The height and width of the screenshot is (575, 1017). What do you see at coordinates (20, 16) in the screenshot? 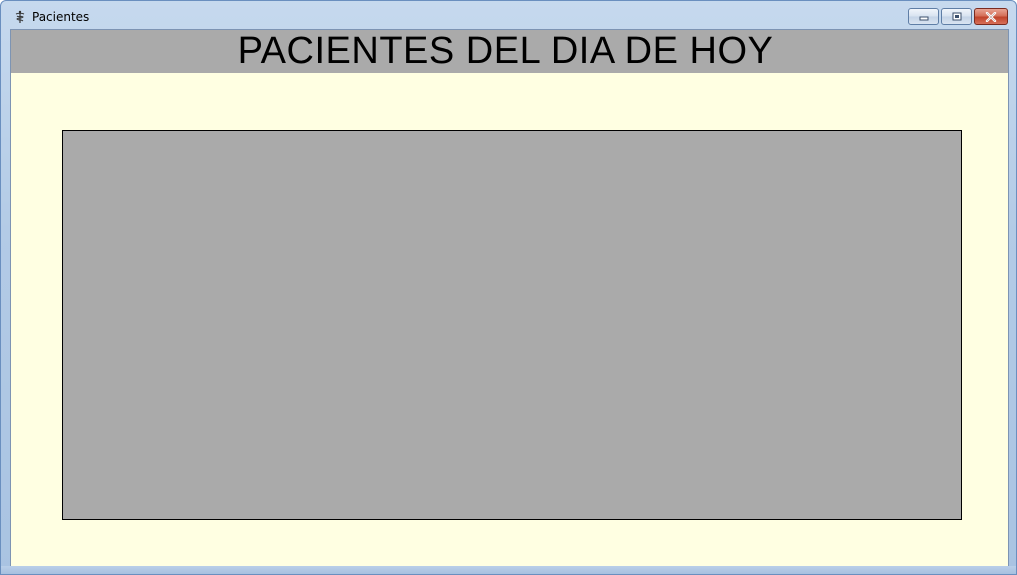
I see `caduceus-icon` at bounding box center [20, 16].